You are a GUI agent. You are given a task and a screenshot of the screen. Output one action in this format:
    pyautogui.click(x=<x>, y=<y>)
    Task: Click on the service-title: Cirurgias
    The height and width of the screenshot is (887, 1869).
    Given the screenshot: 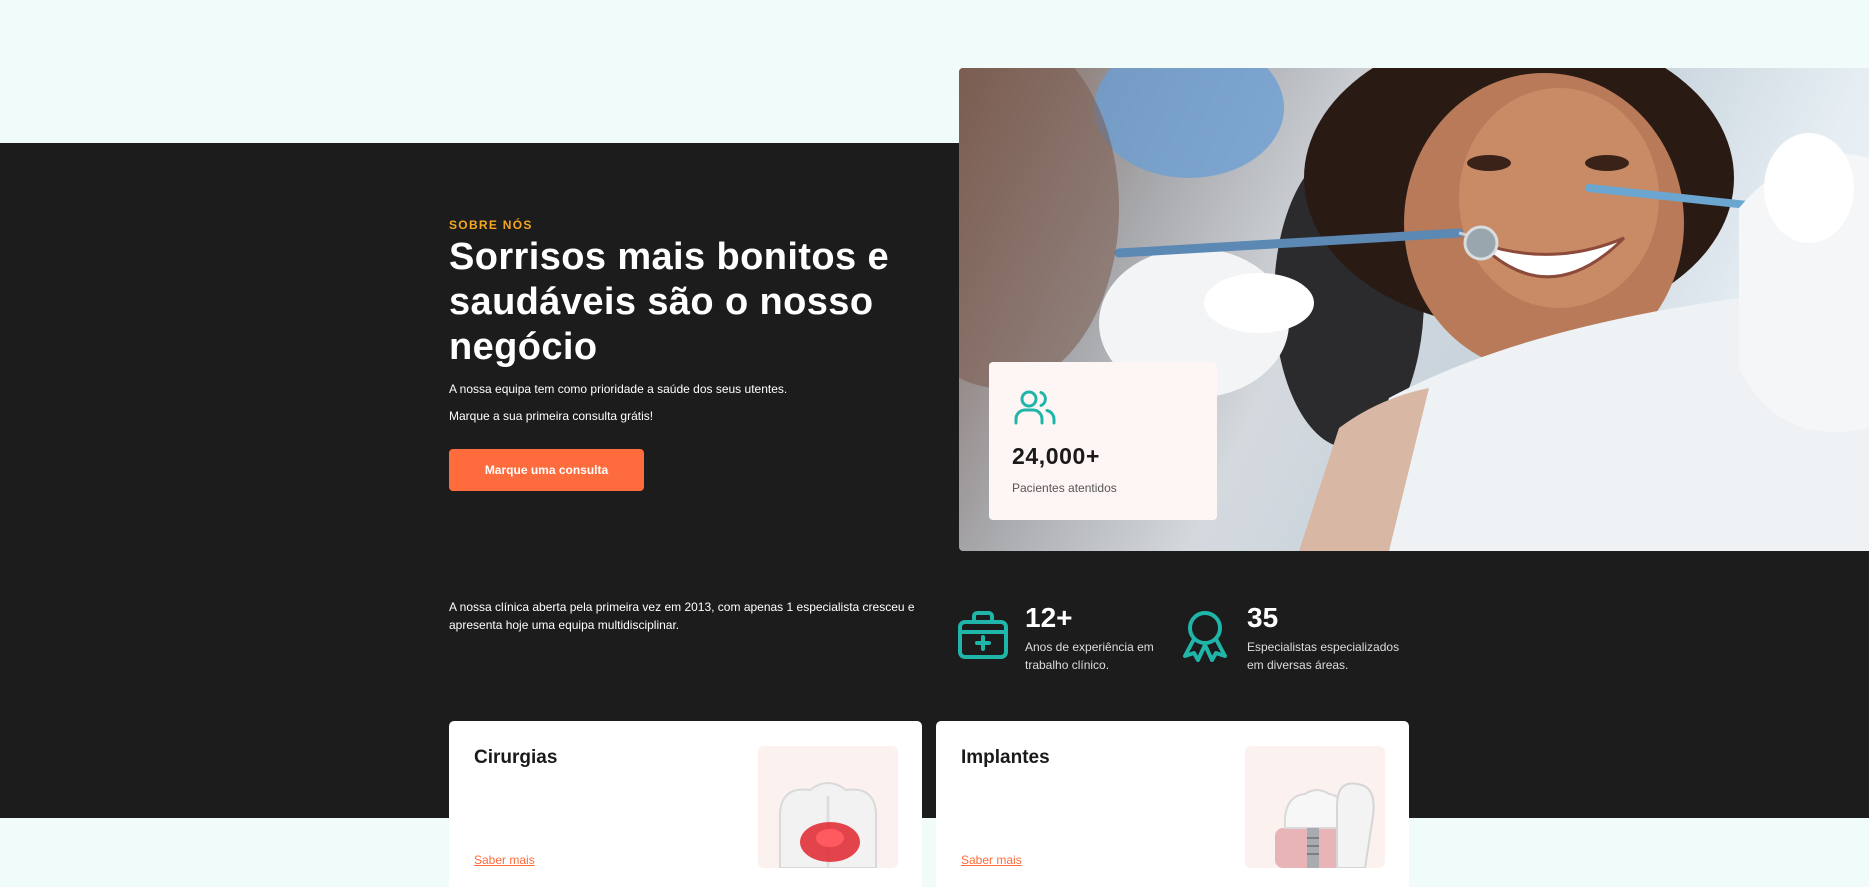 What is the action you would take?
    pyautogui.click(x=516, y=757)
    